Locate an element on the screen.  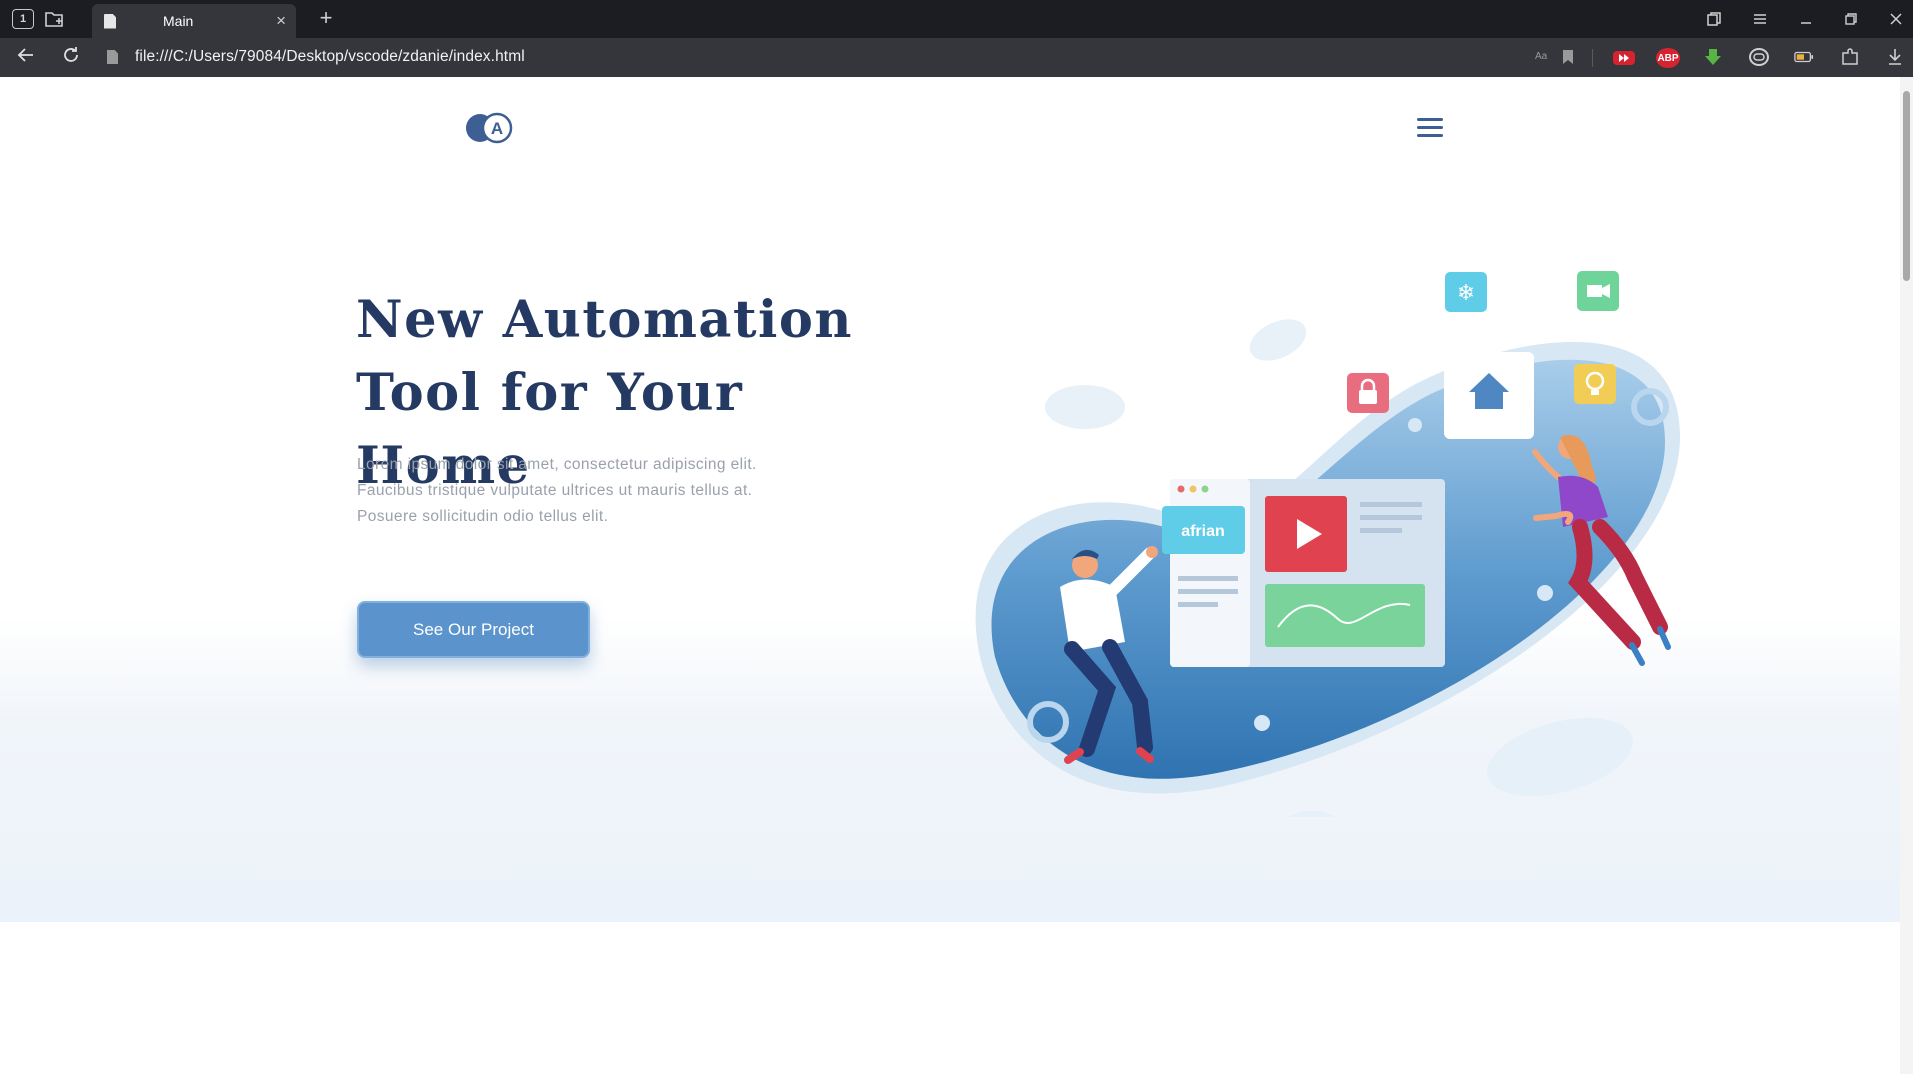
svg-text: Aa is located at coordinates (1541, 56).